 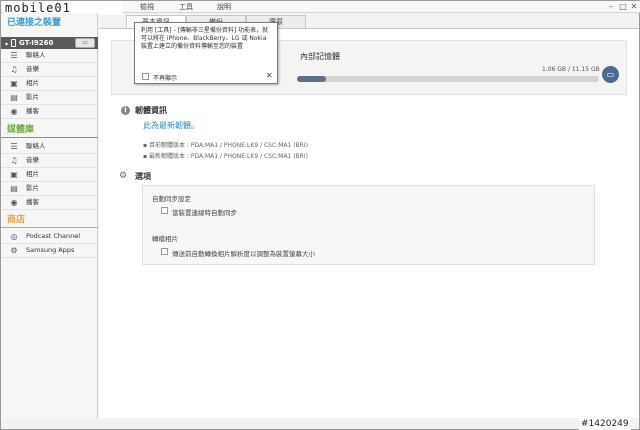 I want to click on library-item-videos: ▤ 影片, so click(x=49, y=189).